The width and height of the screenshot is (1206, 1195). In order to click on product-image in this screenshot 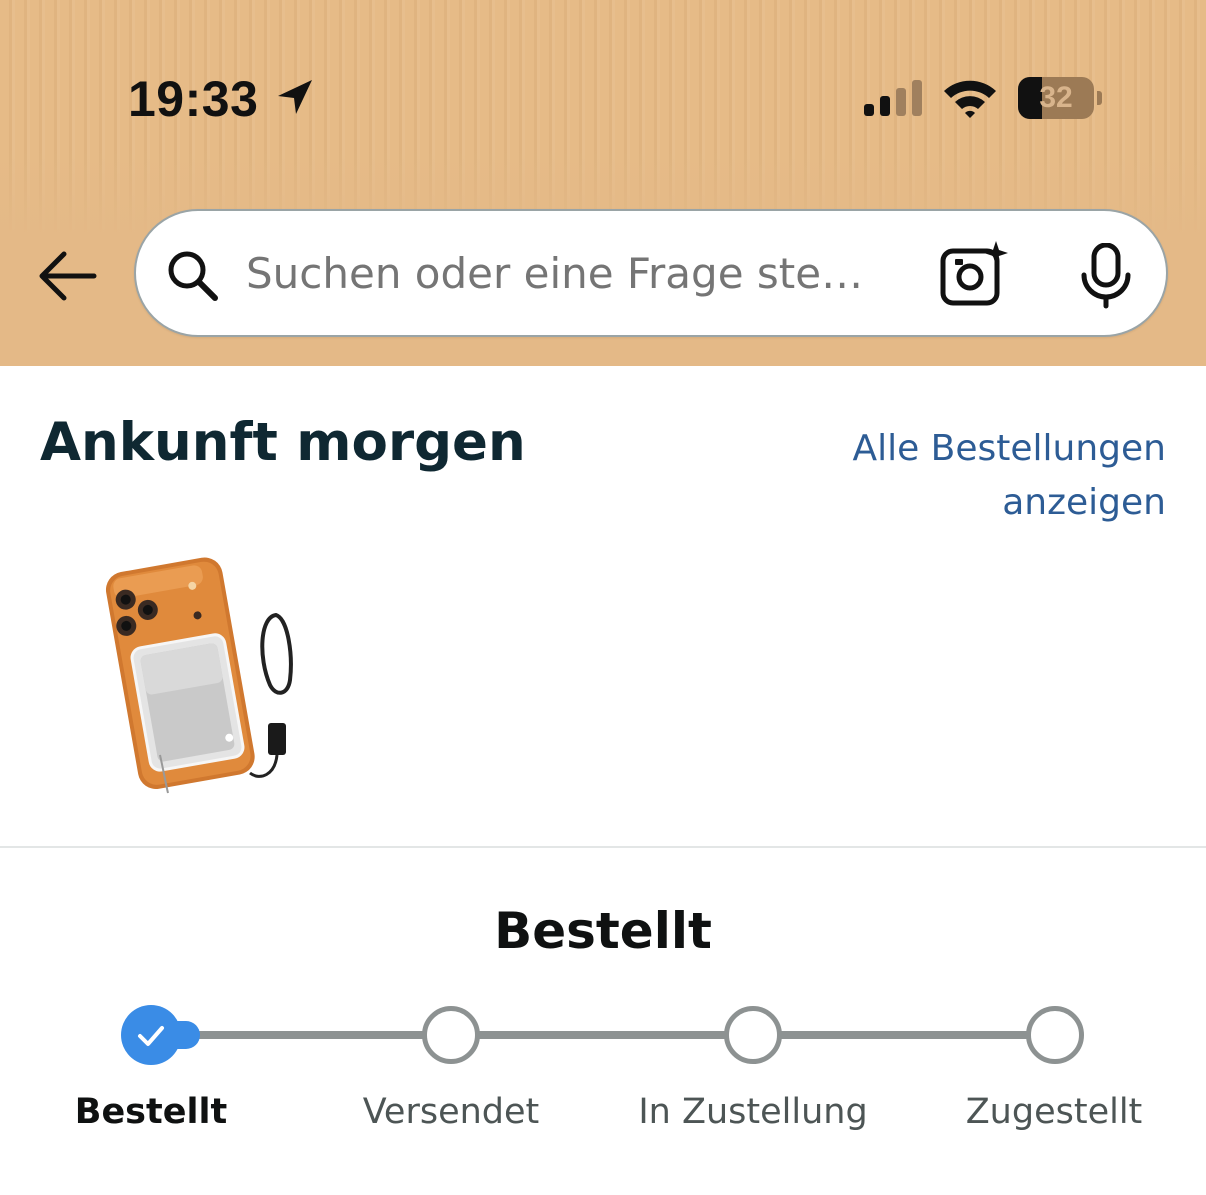, I will do `click(205, 675)`.